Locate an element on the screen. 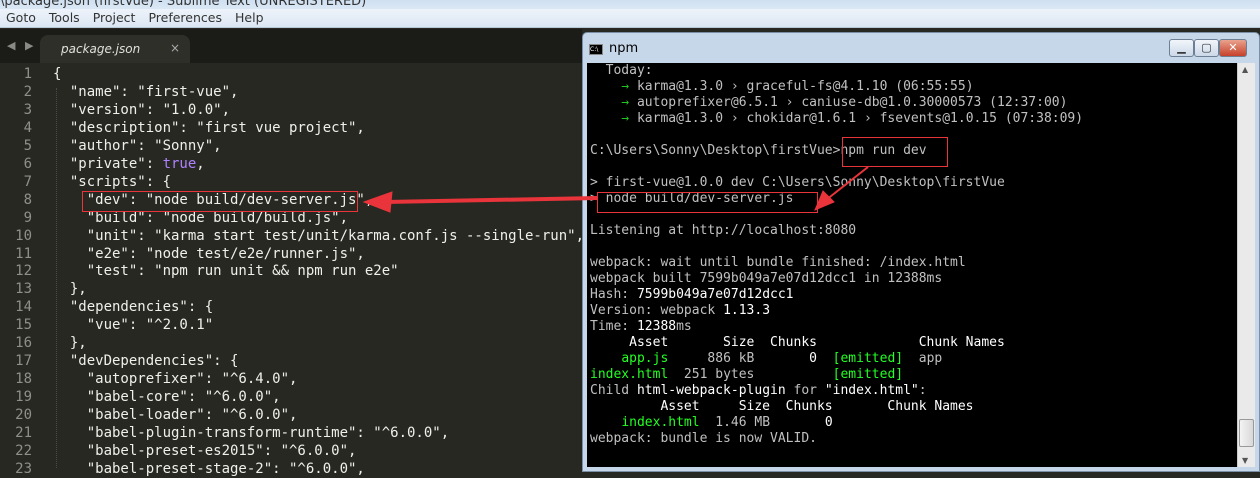  cmd-icon: C:\ is located at coordinates (596, 49).